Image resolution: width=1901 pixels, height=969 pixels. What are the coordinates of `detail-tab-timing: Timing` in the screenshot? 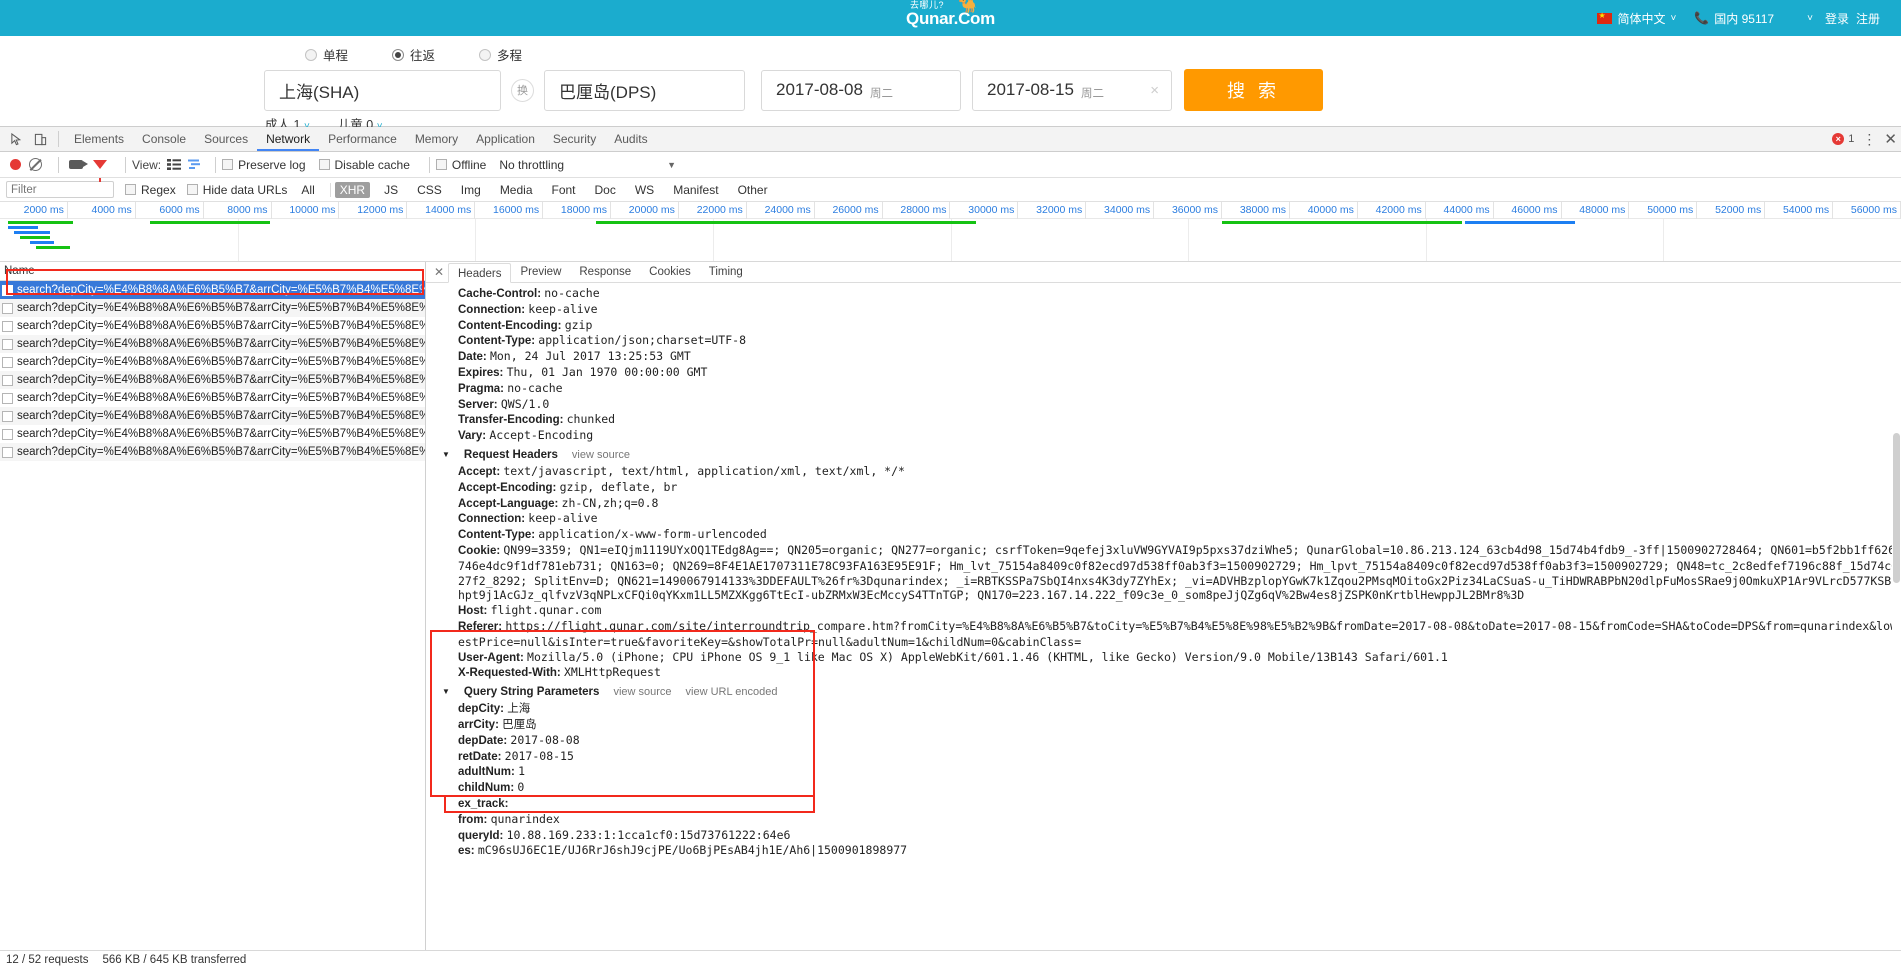 It's located at (726, 272).